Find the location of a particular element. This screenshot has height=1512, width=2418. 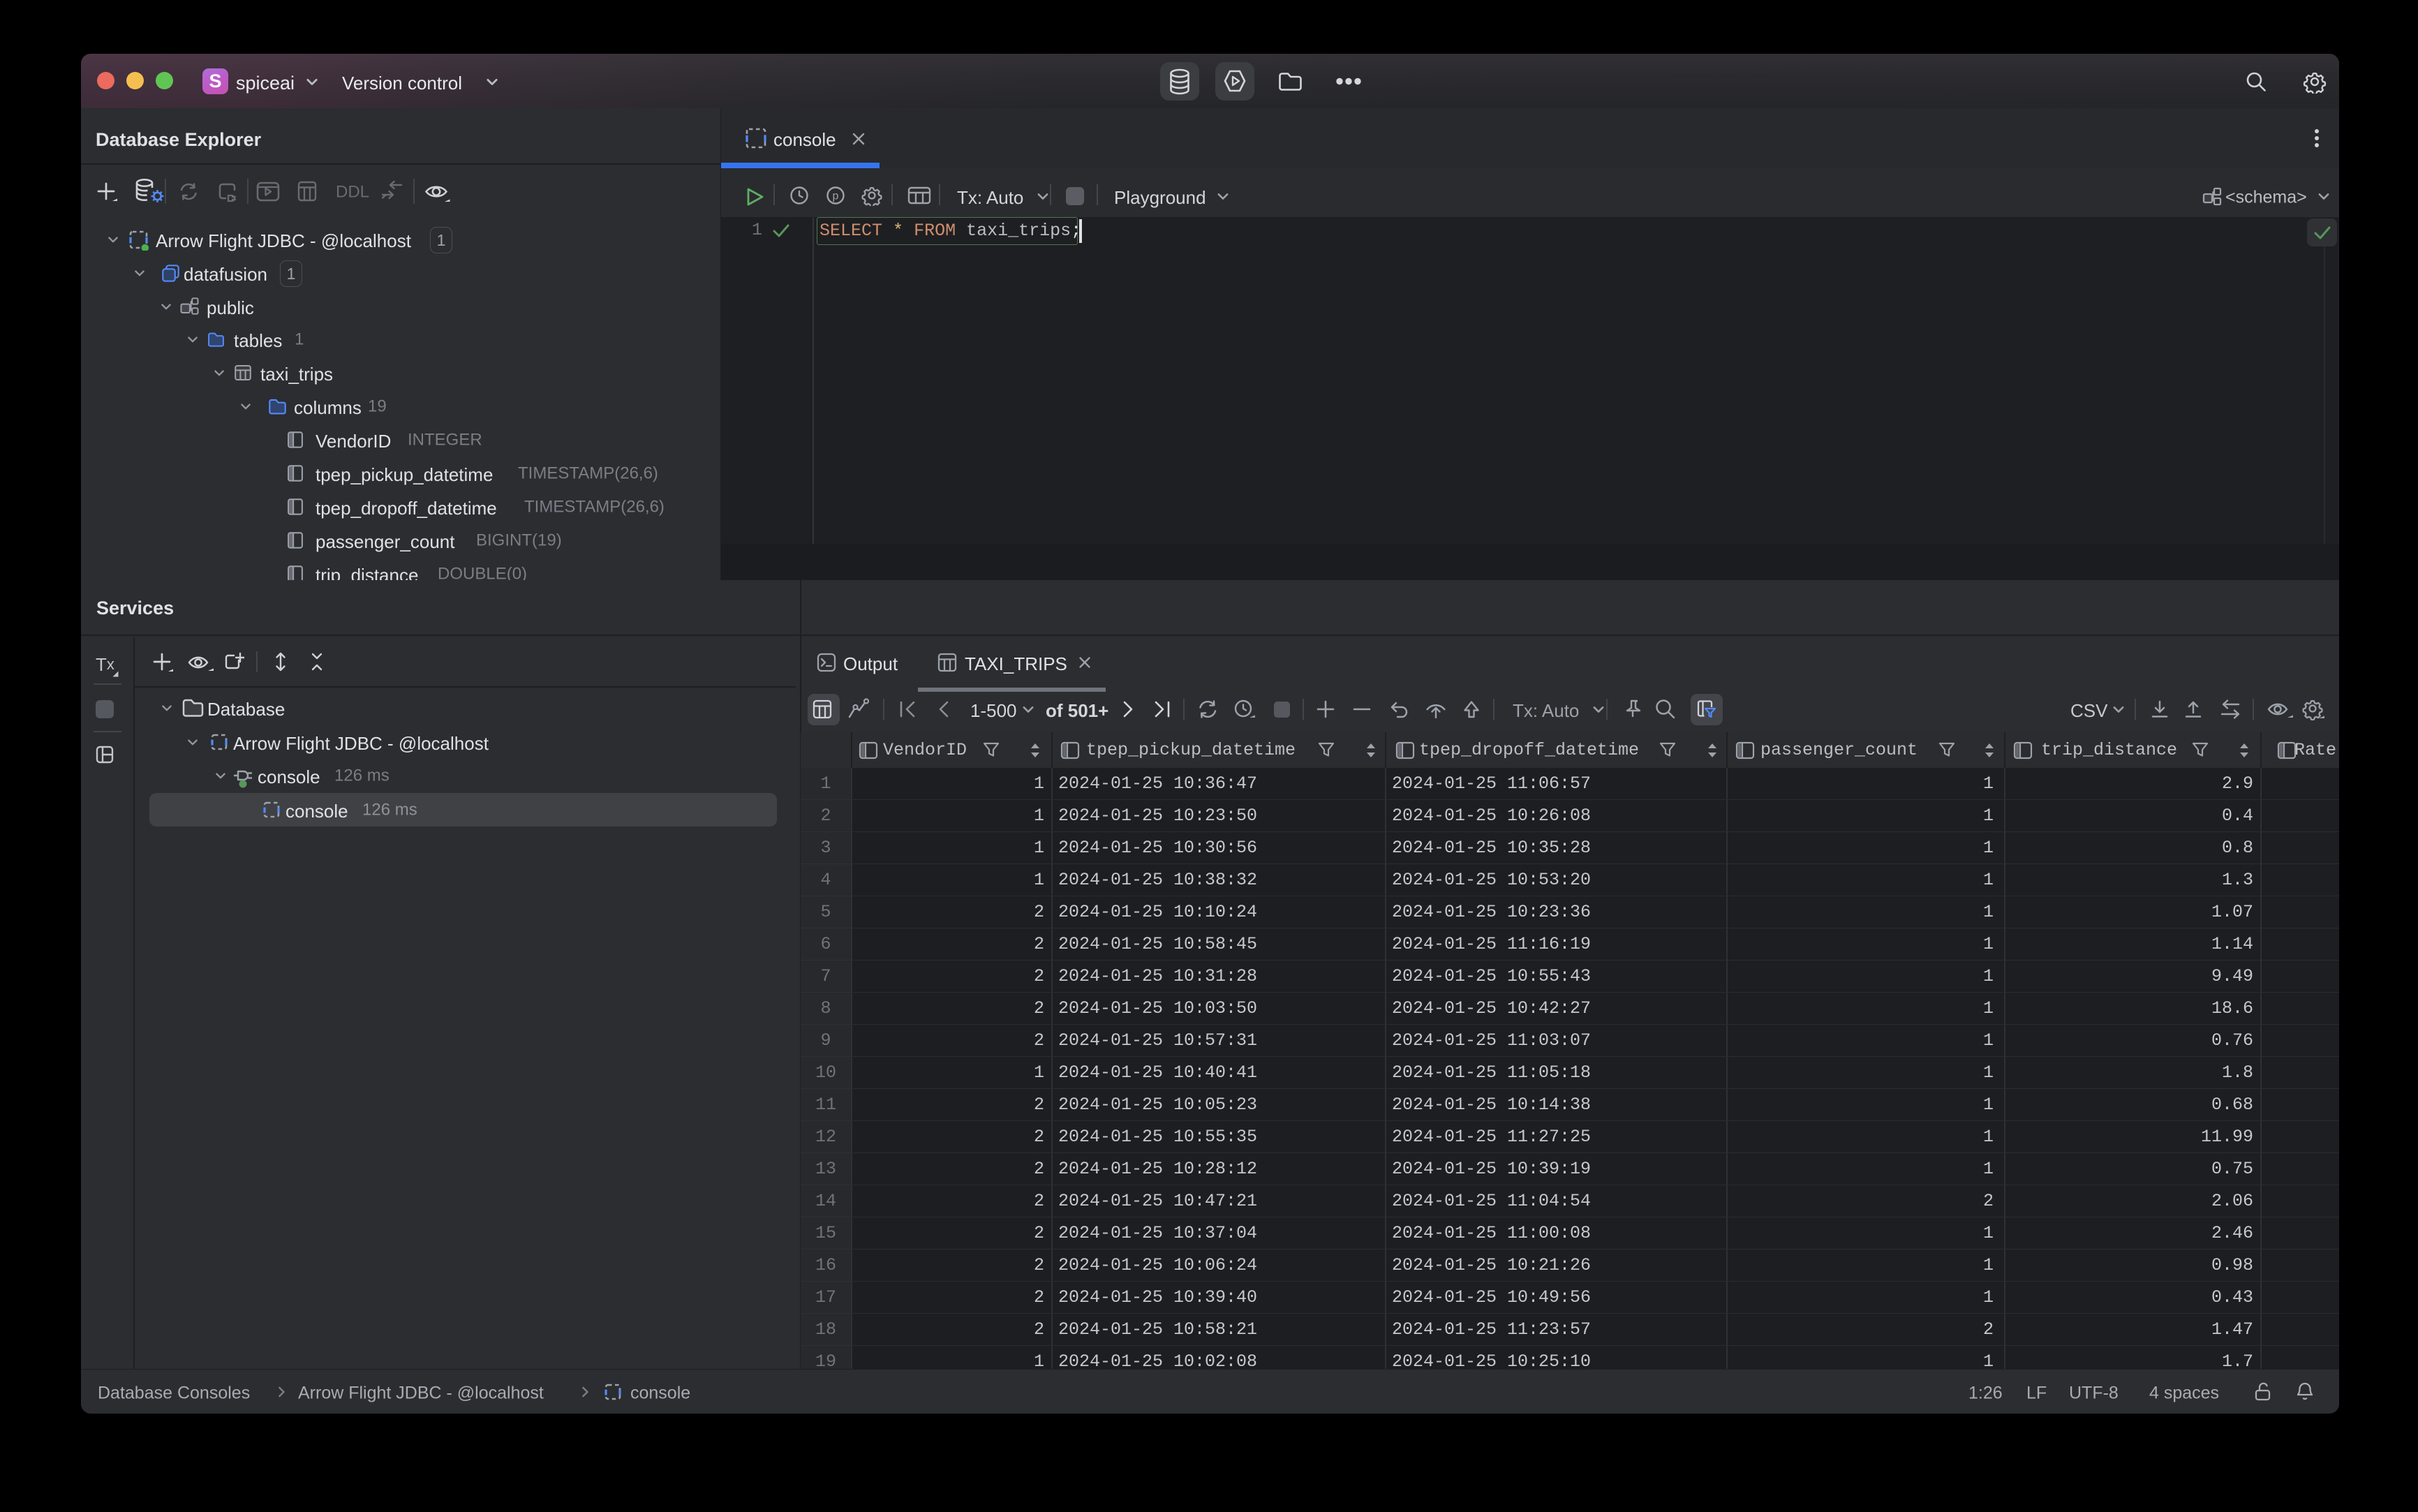

svg-text: p is located at coordinates (836, 197).